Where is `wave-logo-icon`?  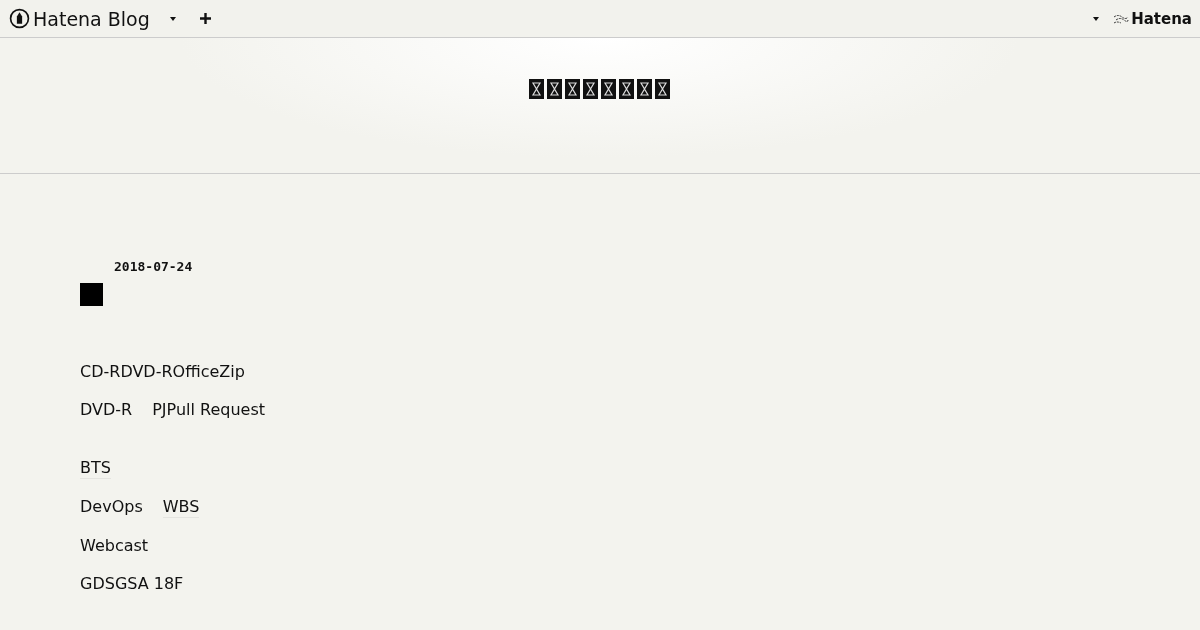
wave-logo-icon is located at coordinates (1121, 18).